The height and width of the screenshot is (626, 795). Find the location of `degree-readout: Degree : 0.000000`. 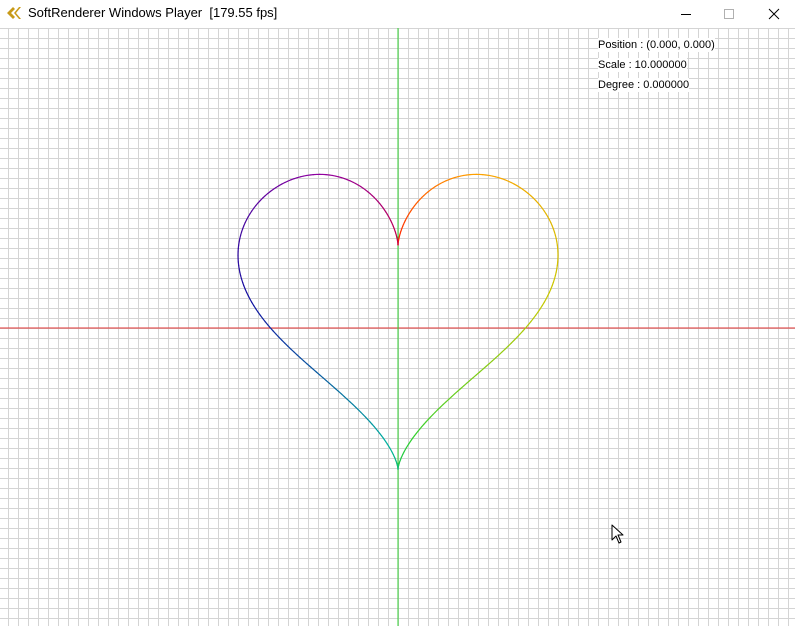

degree-readout: Degree : 0.000000 is located at coordinates (644, 85).